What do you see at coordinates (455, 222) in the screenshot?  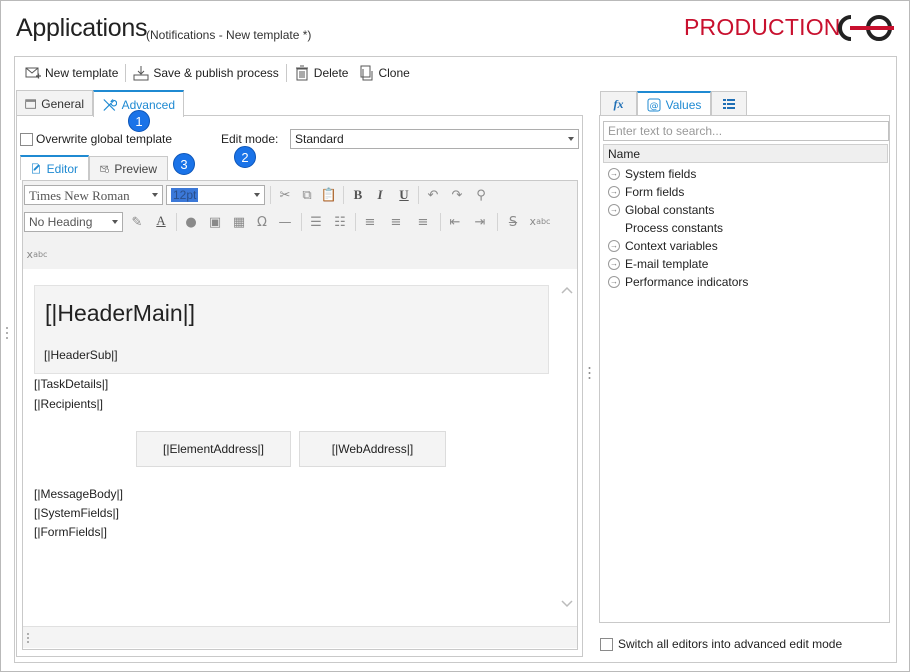 I see `outdent-icon: ⇤` at bounding box center [455, 222].